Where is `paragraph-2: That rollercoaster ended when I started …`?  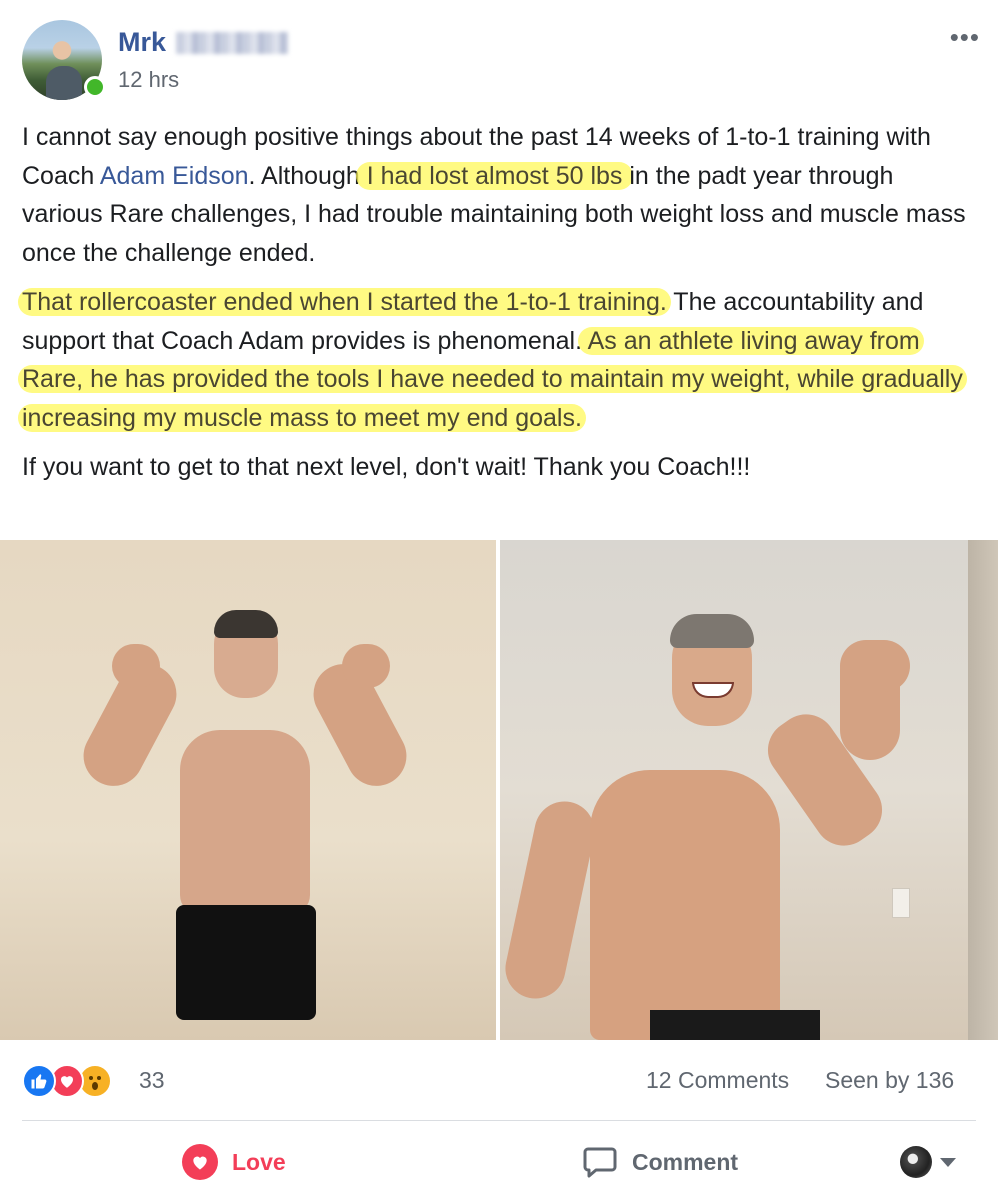
paragraph-2: That rollercoaster ended when I started … is located at coordinates (498, 360).